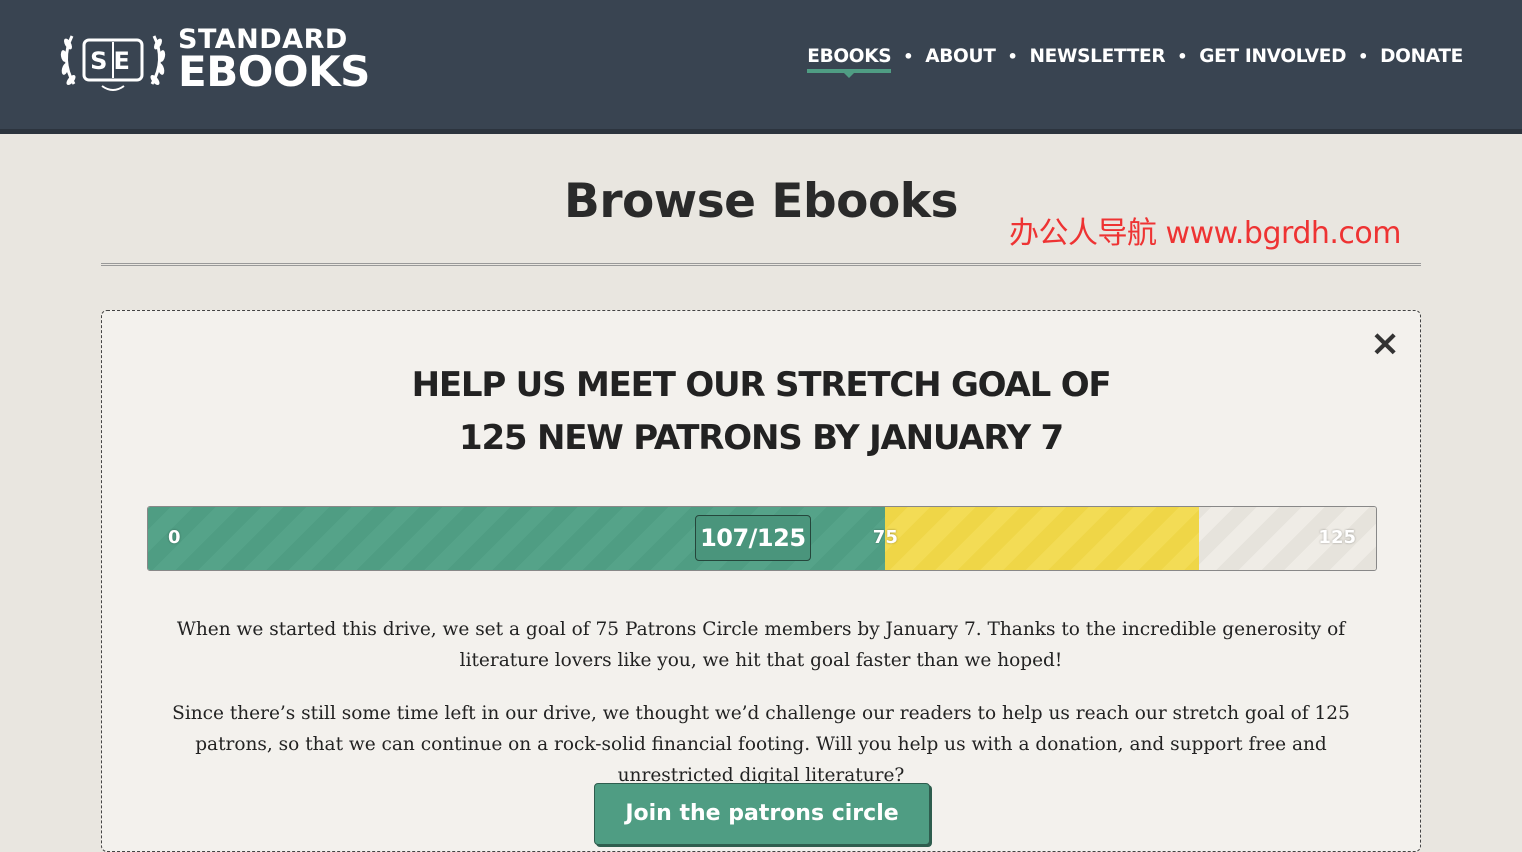 The image size is (1522, 852). I want to click on donation-heading-line1: HELP US MEET OUR STRETCH GOAL OF, so click(761, 385).